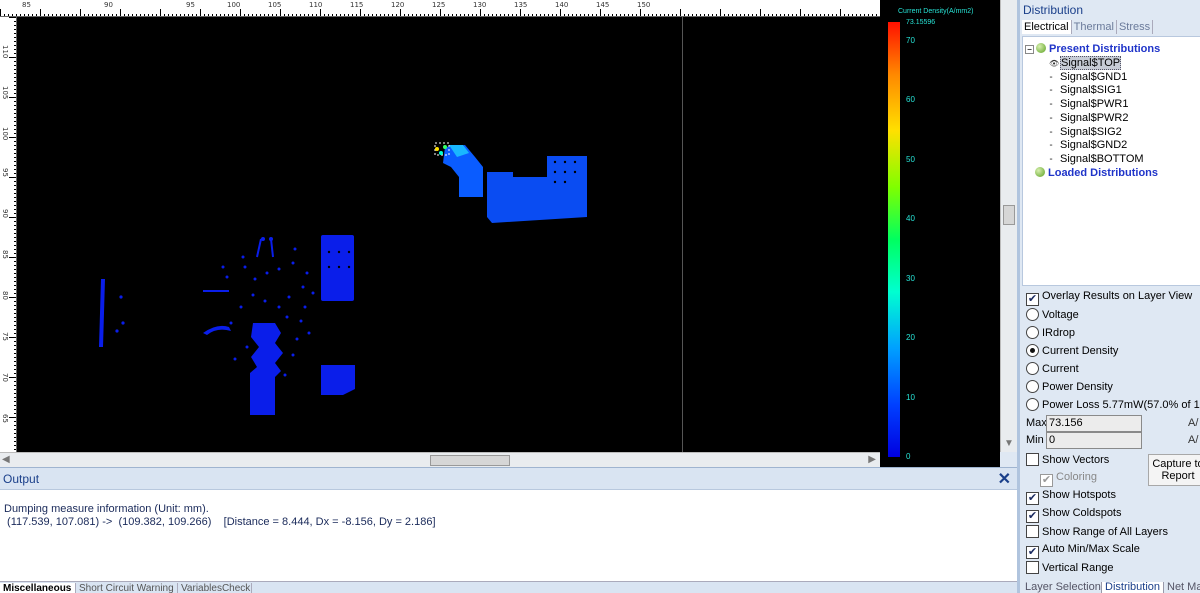  I want to click on bottom-copper-shapes, so click(227, 325).